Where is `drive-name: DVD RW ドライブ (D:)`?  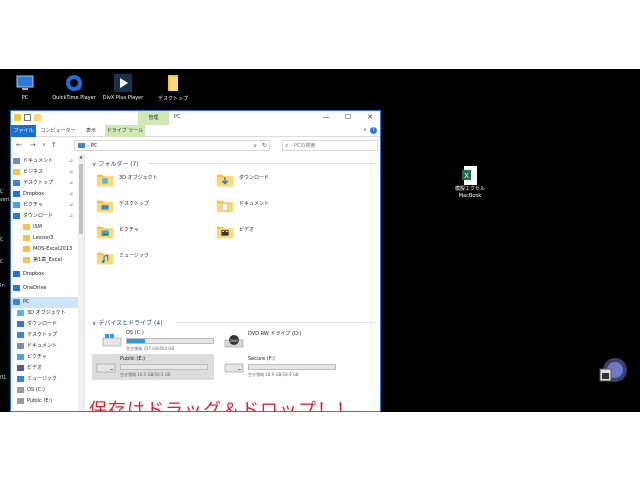
drive-name: DVD RW ドライブ (D:) is located at coordinates (275, 334).